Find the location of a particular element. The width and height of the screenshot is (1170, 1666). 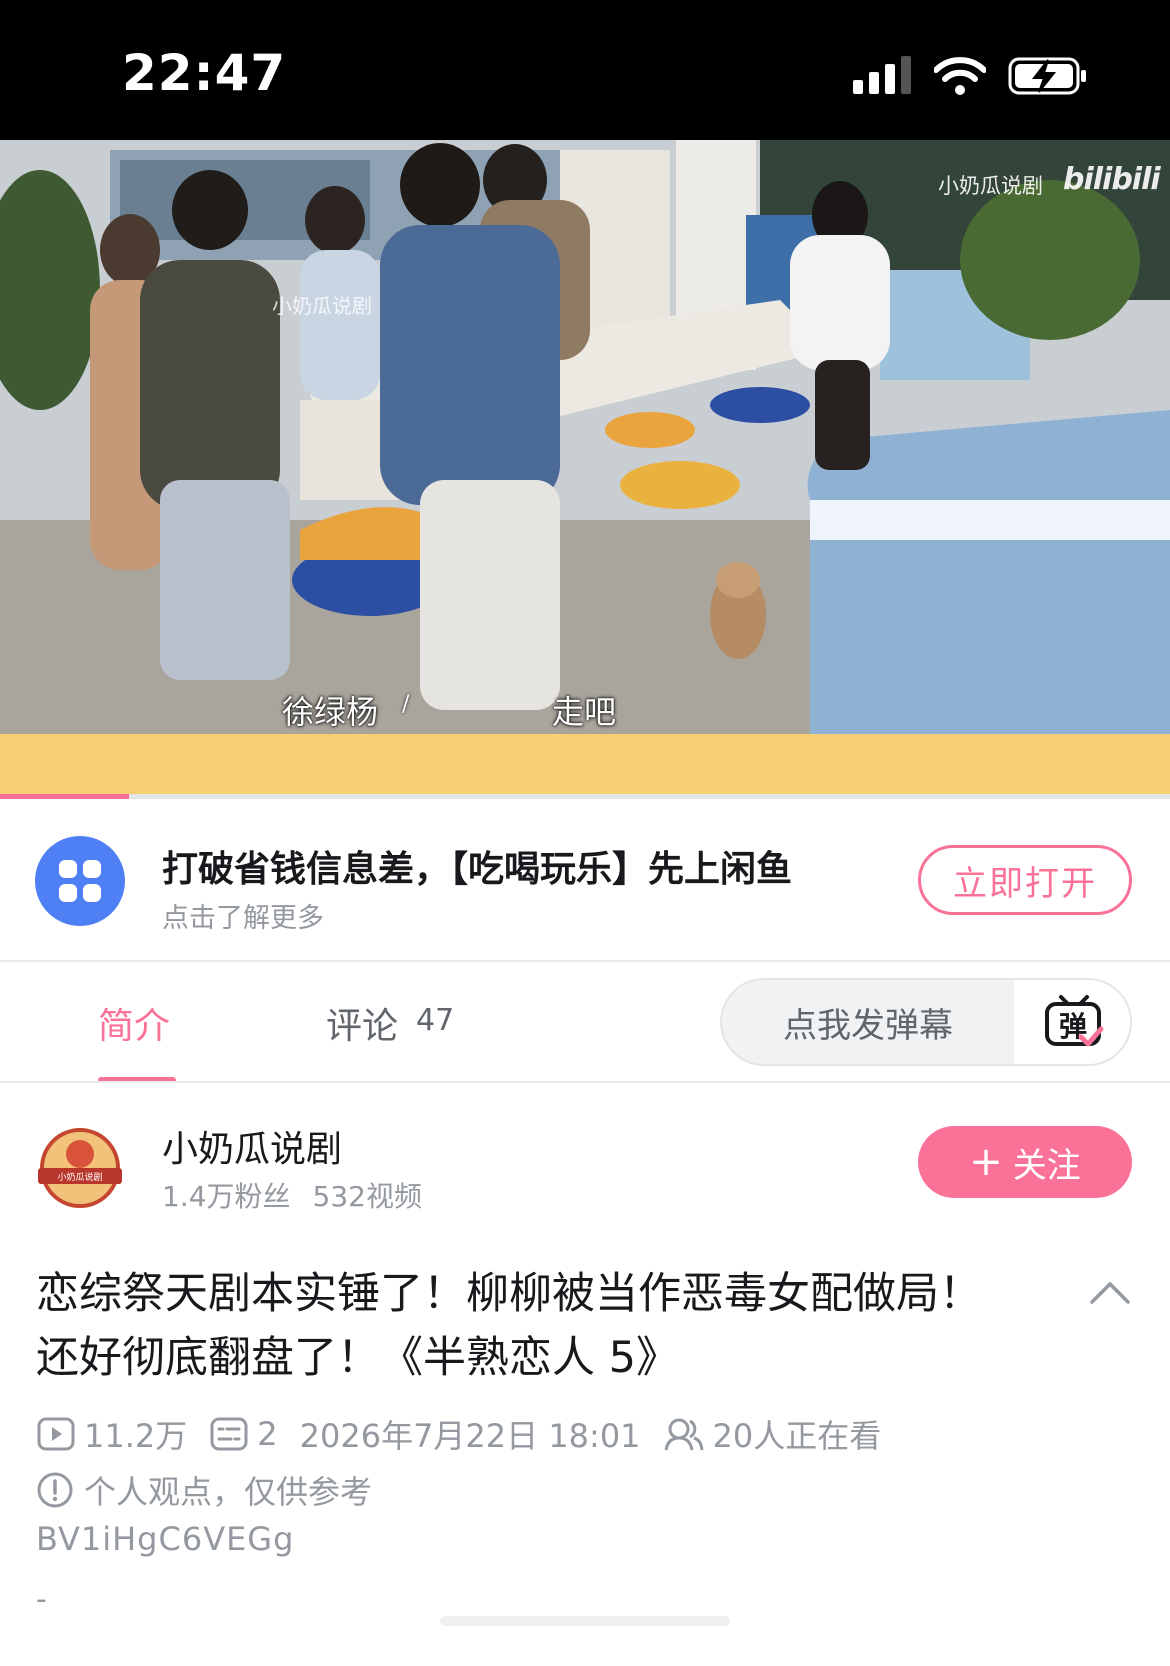

ad-banner: 打破省钱信息差，【吃喝玩乐】先上闲鱼 点击了解更多 立即打开 is located at coordinates (585, 881).